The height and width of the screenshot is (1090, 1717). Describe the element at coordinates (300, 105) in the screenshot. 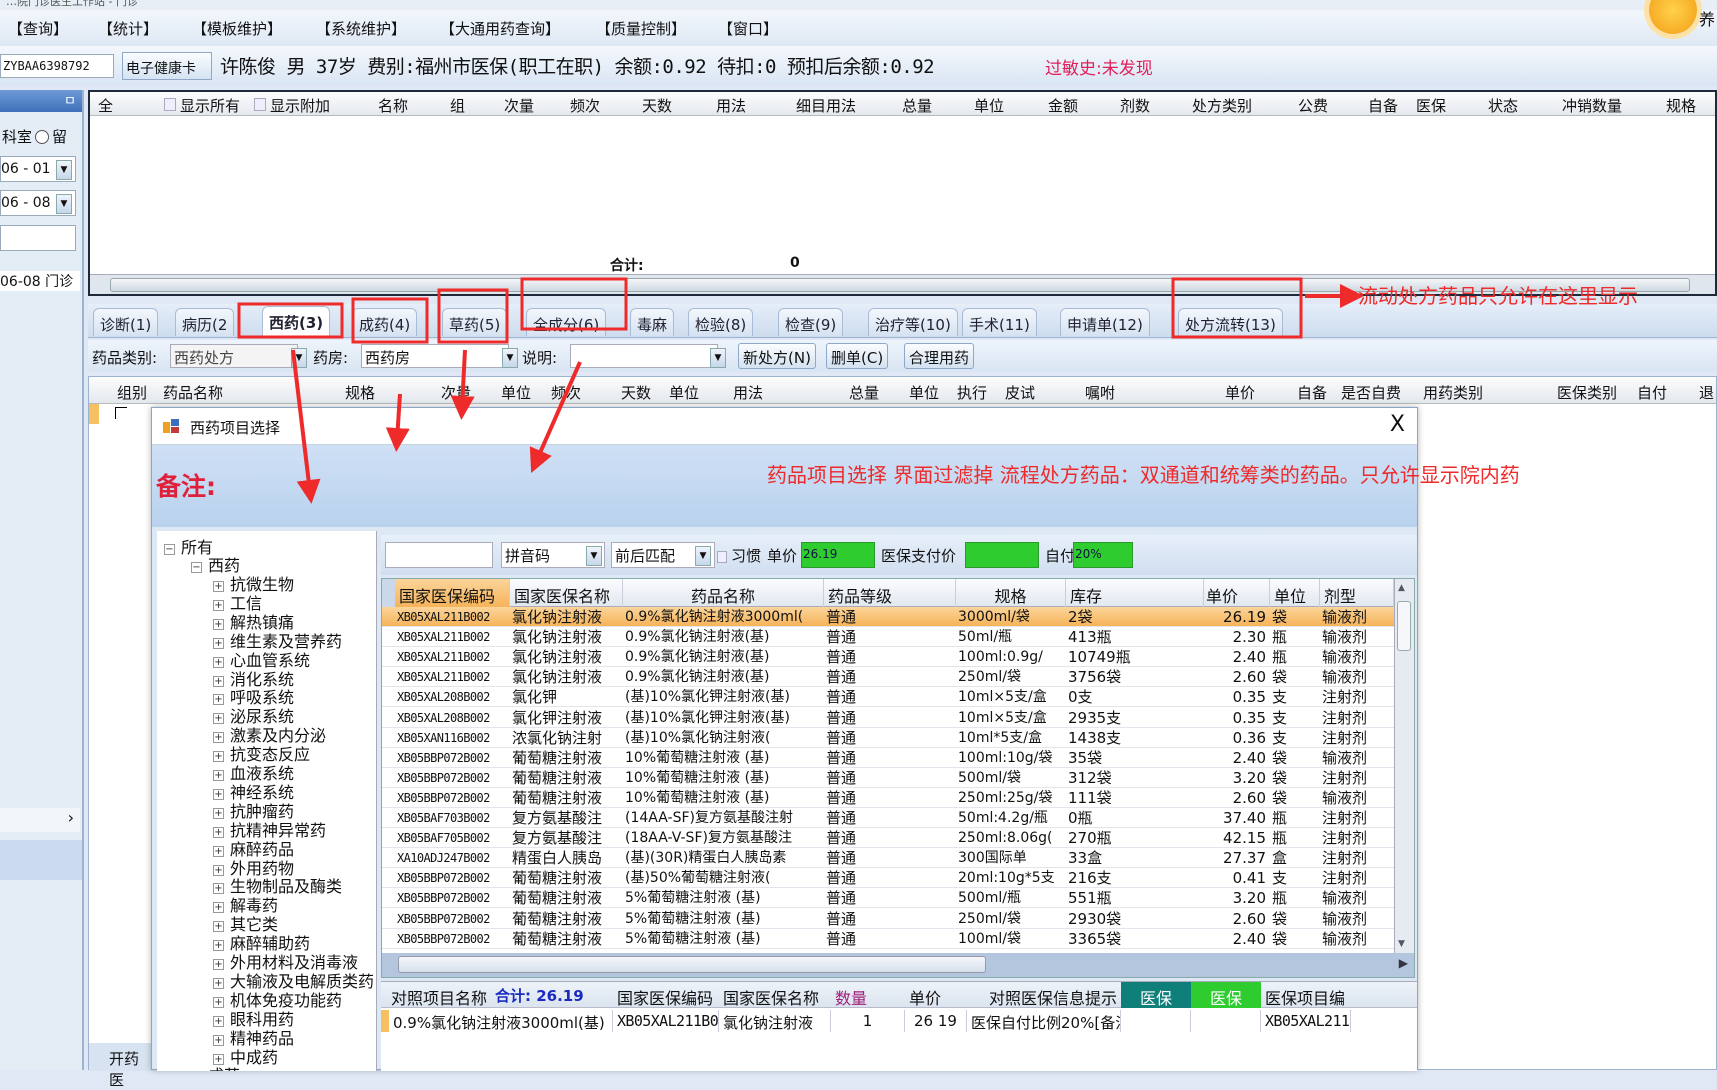

I see `column-header: 显示附加` at that location.